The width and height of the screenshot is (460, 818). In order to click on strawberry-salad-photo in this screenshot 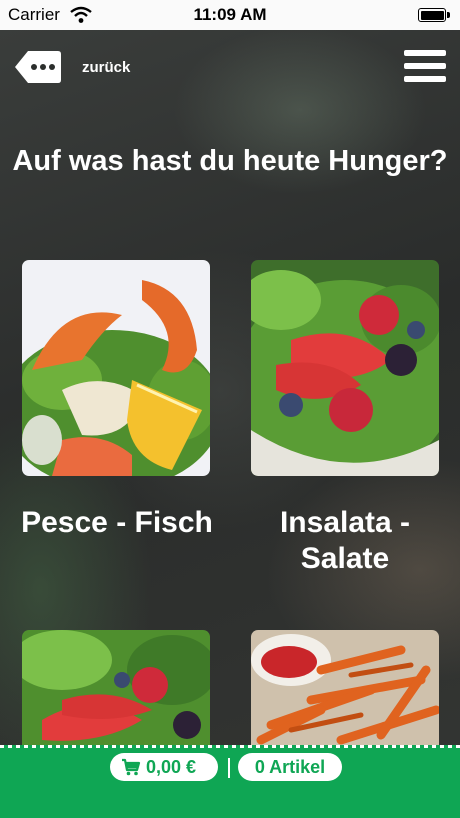, I will do `click(116, 687)`.